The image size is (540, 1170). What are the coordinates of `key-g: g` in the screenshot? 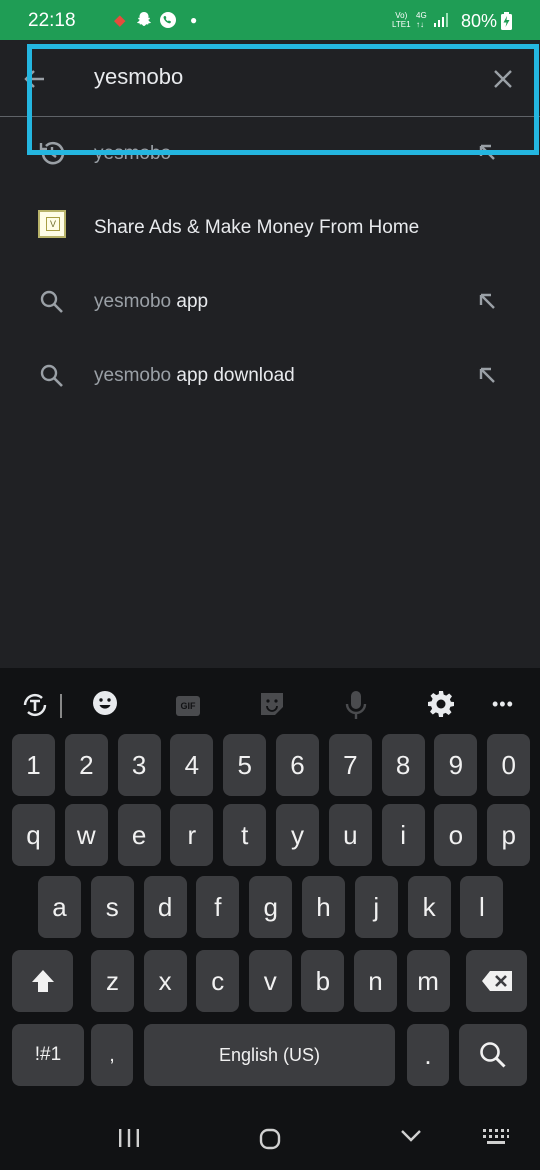 It's located at (271, 907).